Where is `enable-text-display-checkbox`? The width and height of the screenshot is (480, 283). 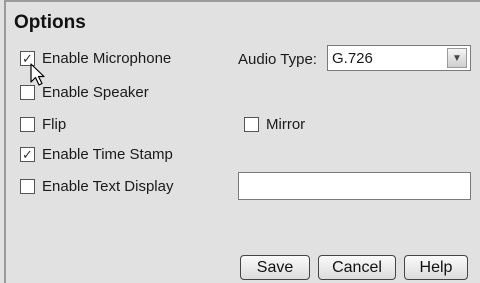 enable-text-display-checkbox is located at coordinates (27, 186).